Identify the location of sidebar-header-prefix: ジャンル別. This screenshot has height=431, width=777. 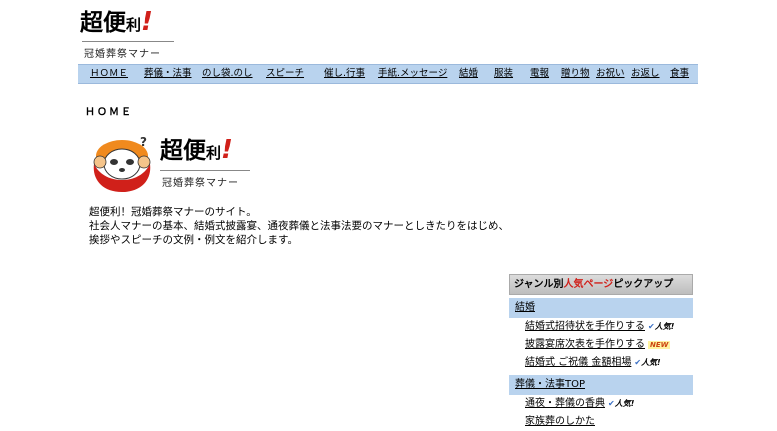
(539, 284).